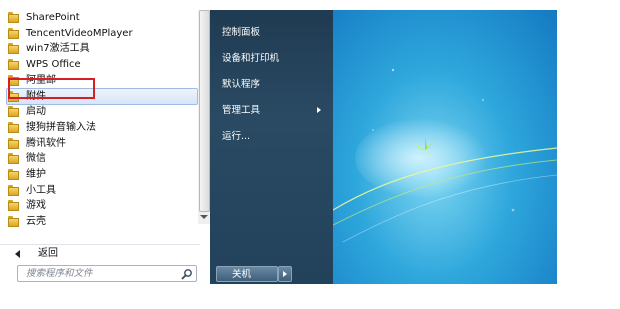 The image size is (620, 309). I want to click on program-list-scrollbar, so click(204, 117).